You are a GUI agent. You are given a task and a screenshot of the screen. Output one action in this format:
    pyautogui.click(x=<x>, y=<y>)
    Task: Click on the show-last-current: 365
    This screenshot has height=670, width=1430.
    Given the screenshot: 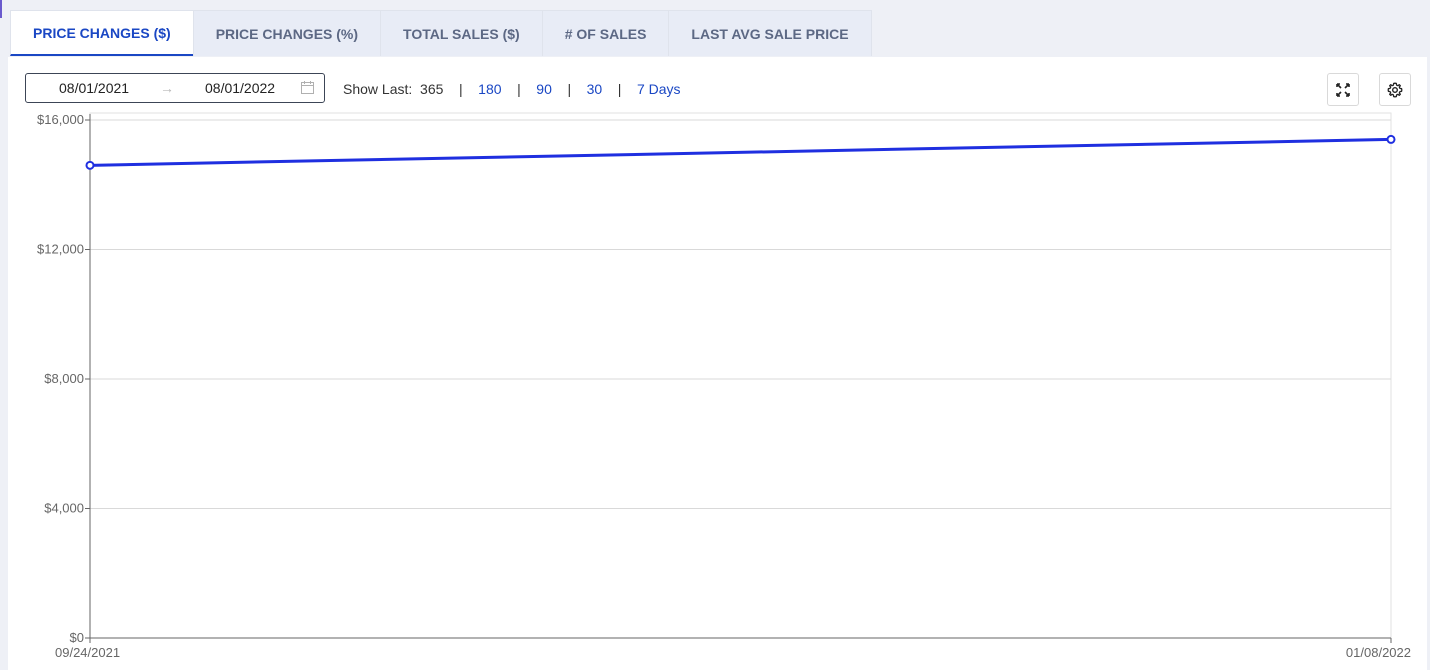 What is the action you would take?
    pyautogui.click(x=432, y=89)
    